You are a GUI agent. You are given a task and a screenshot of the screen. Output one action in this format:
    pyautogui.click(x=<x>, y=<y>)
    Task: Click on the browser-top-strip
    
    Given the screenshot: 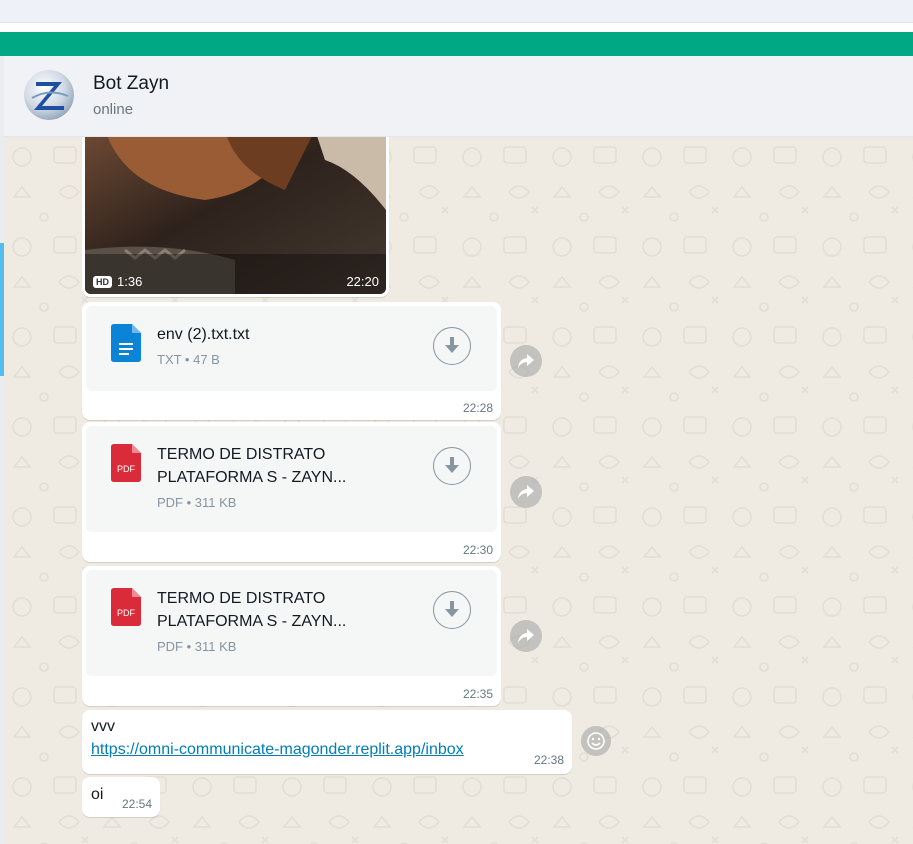 What is the action you would take?
    pyautogui.click(x=456, y=11)
    